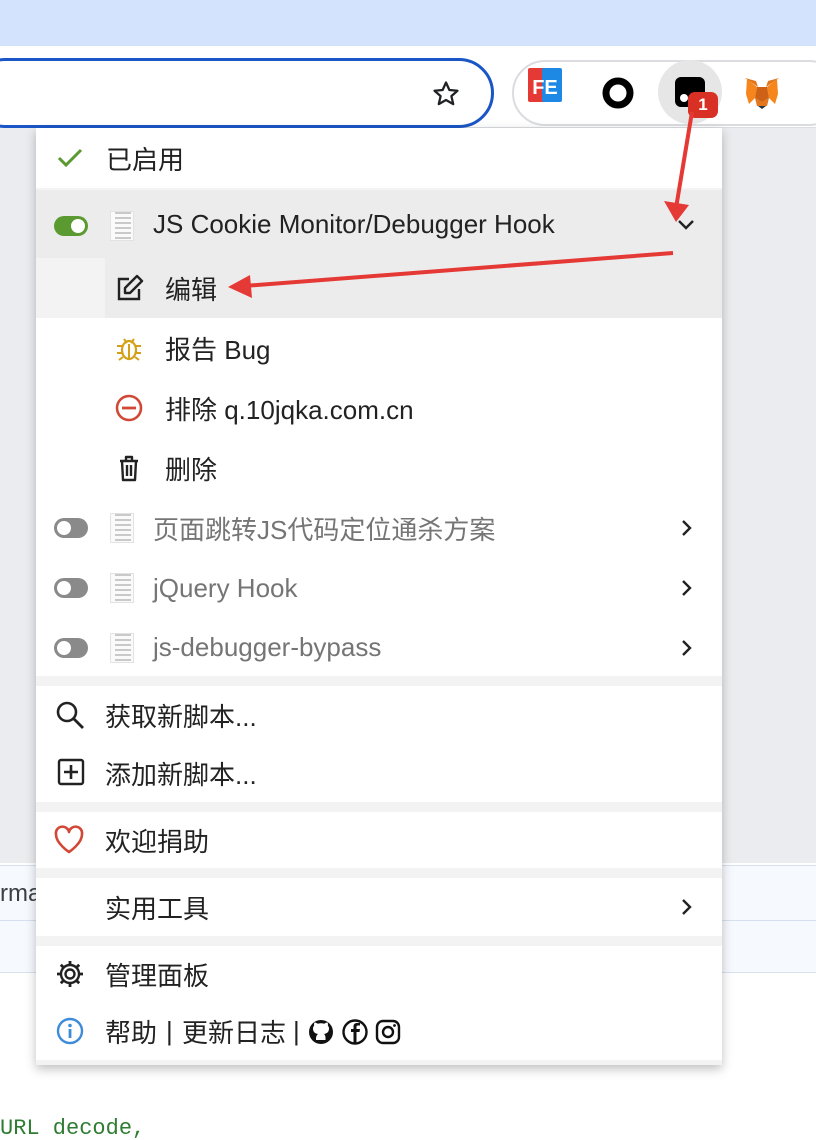  Describe the element at coordinates (545, 88) in the screenshot. I see `svg-text: FE` at that location.